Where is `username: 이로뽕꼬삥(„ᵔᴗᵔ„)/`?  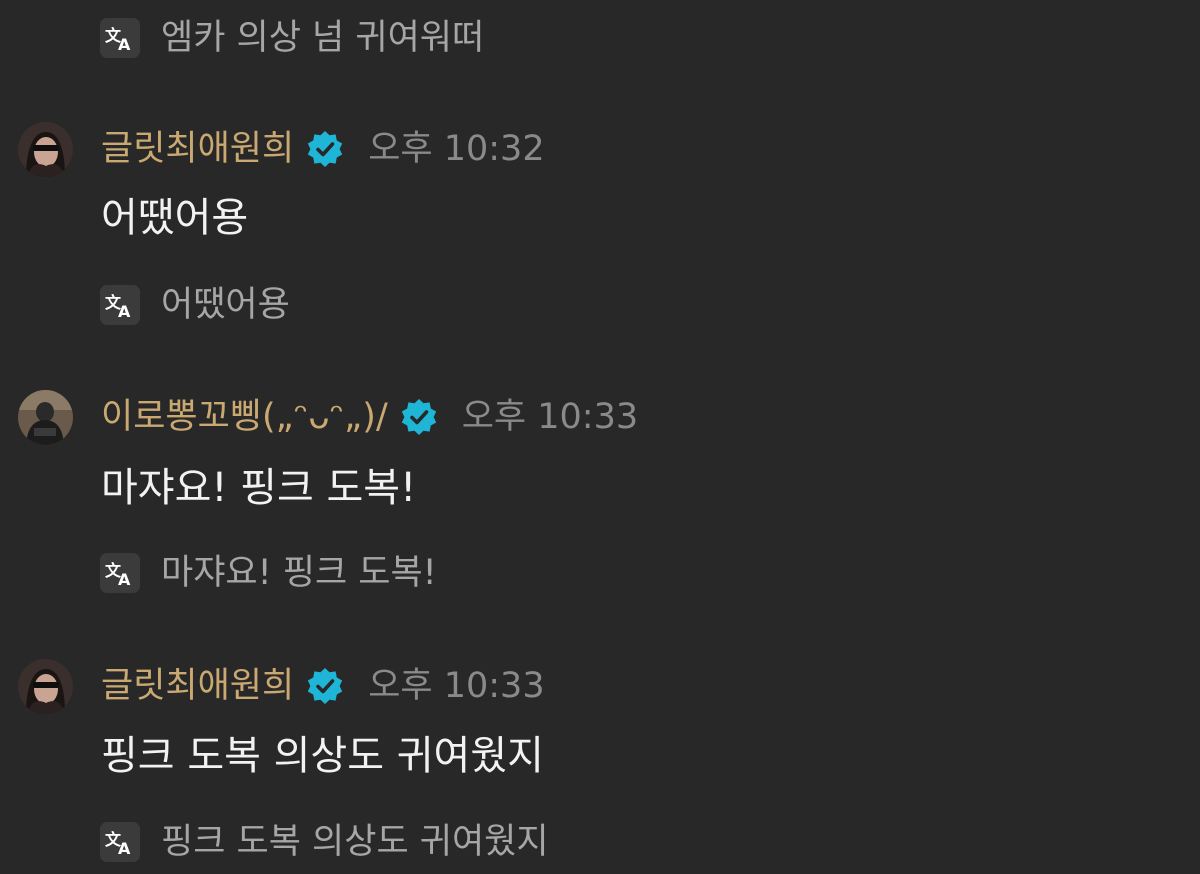
username: 이로뽕꼬삥(„ᵔᴗᵔ„)/ is located at coordinates (244, 417).